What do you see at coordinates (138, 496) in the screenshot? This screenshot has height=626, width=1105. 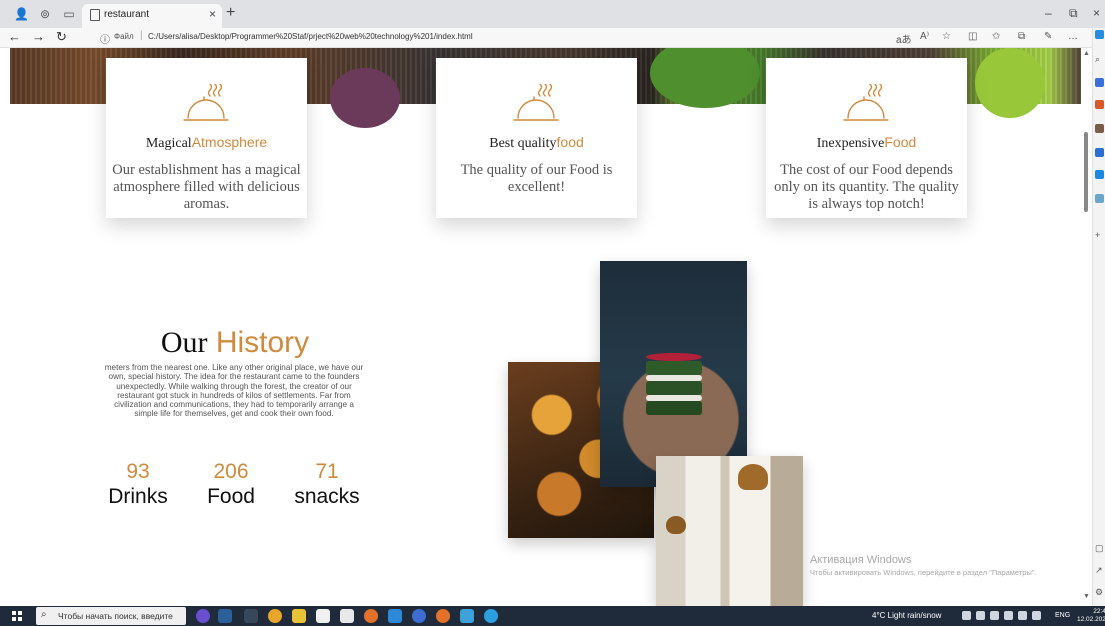 I see `stat-label: Drinks` at bounding box center [138, 496].